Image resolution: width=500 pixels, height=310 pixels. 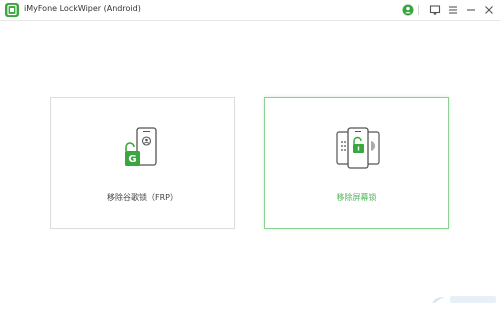 What do you see at coordinates (418, 10) in the screenshot?
I see `titlebar-divider` at bounding box center [418, 10].